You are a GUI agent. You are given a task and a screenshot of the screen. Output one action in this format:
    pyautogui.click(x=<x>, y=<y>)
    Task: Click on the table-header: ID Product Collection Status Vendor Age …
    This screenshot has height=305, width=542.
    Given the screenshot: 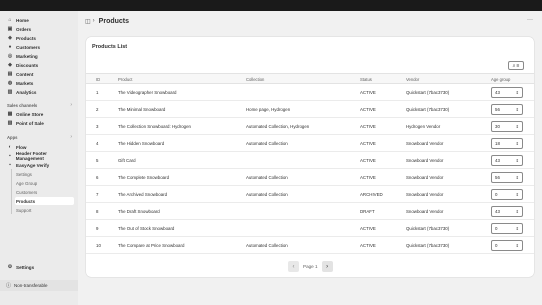 What is the action you would take?
    pyautogui.click(x=310, y=78)
    